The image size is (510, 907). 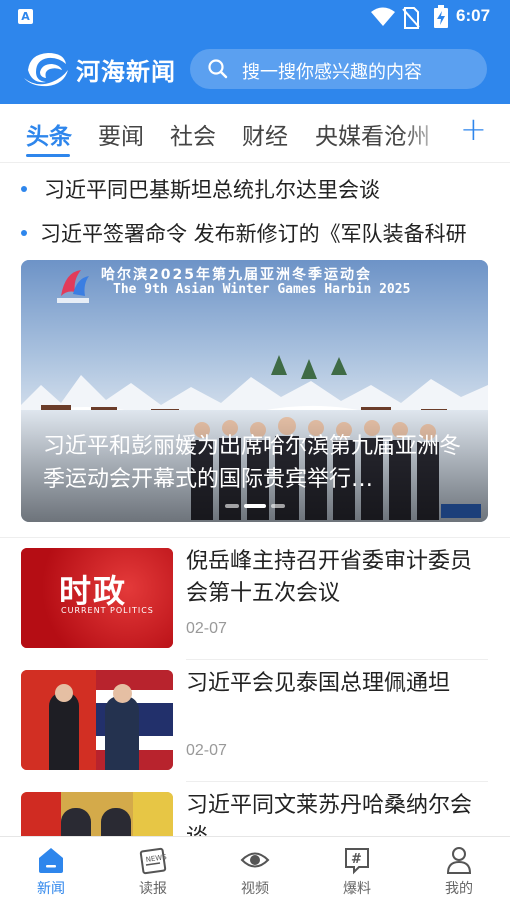 I want to click on banner-event-title-en: The 9th Asian Winter Games Harbin 2025, so click(x=262, y=289).